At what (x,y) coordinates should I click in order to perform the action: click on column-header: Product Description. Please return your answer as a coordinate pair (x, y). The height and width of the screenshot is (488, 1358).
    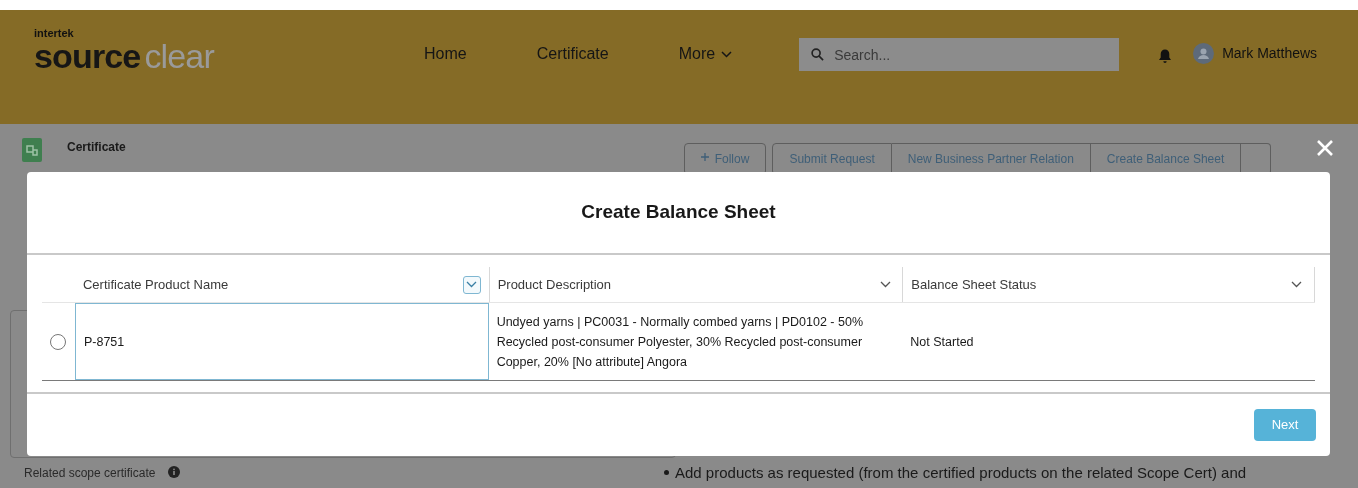
    Looking at the image, I should click on (695, 284).